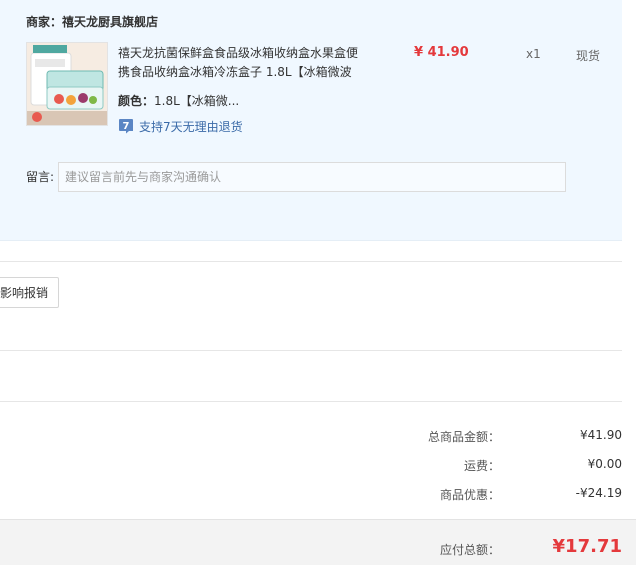 This screenshot has height=565, width=636. I want to click on shop-row: 商家：禧天龙厨具旗舰店, so click(92, 21).